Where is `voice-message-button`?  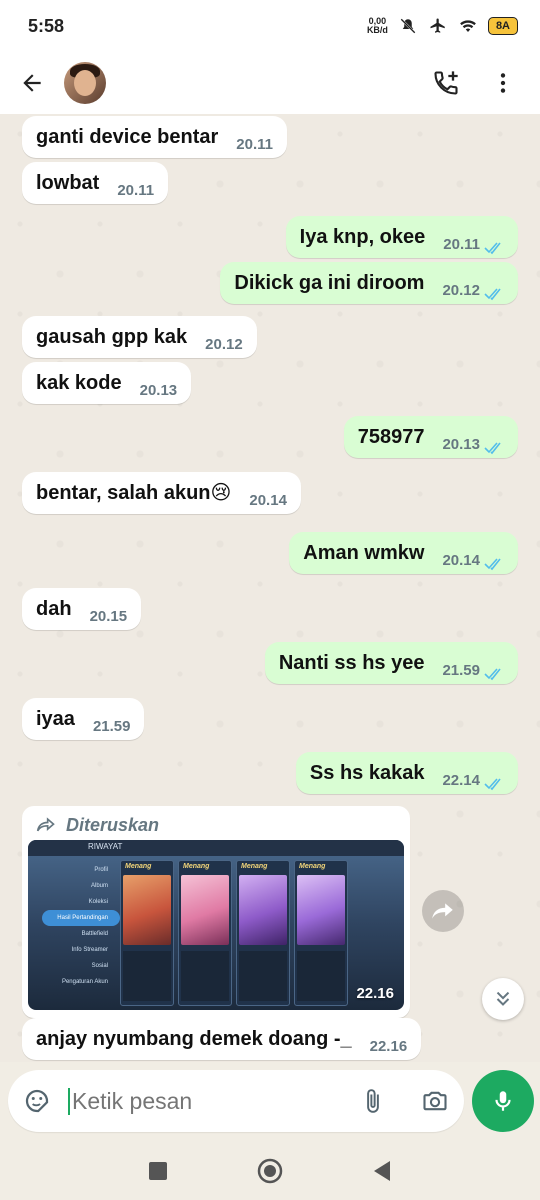
voice-message-button is located at coordinates (503, 1101).